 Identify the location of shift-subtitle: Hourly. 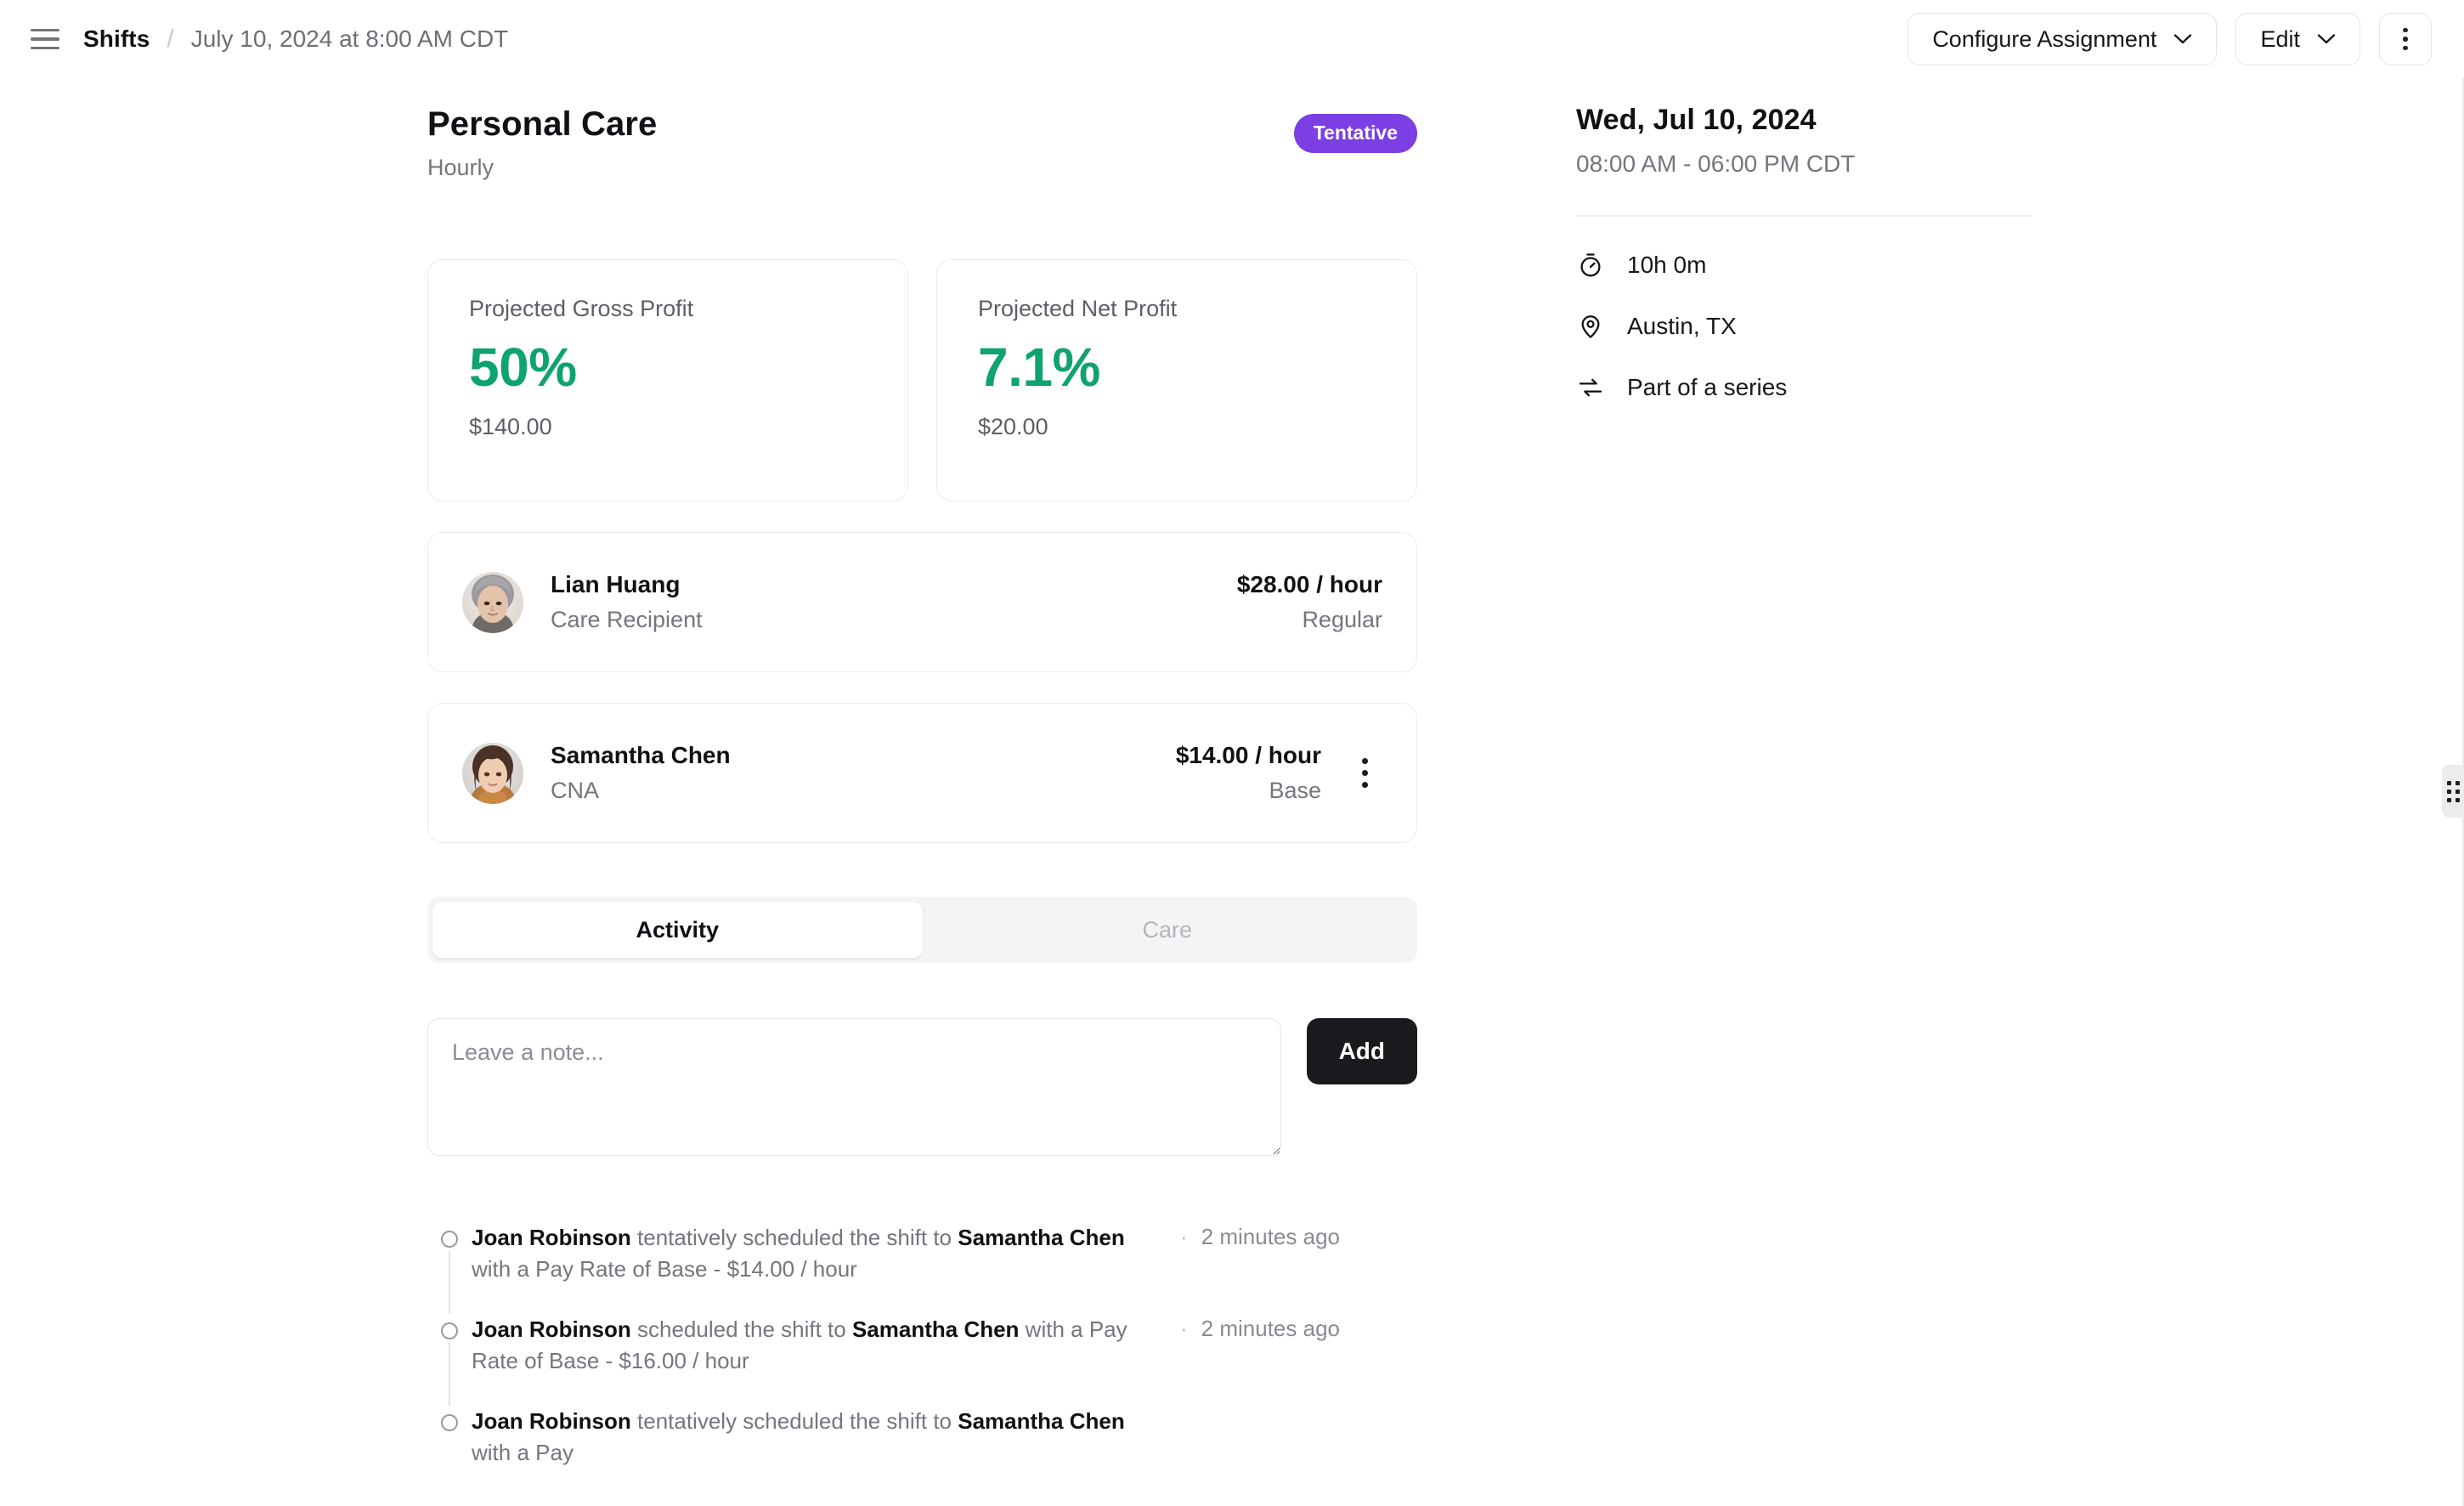
(460, 167).